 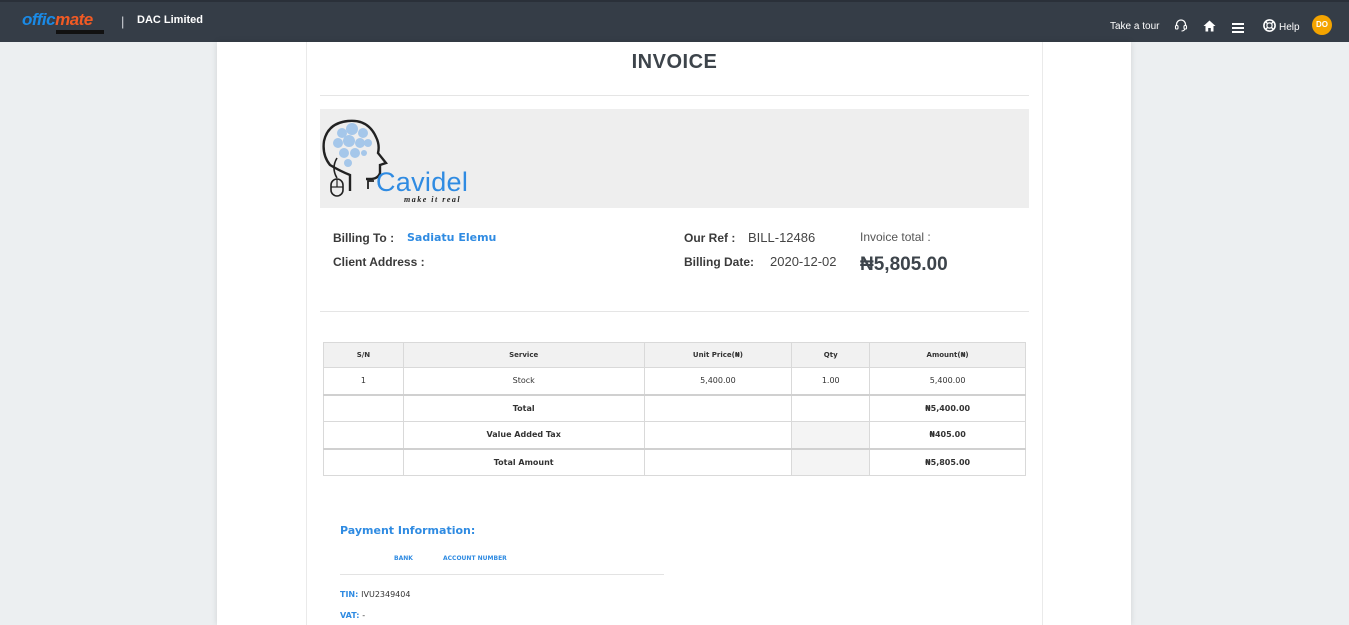 What do you see at coordinates (170, 20) in the screenshot?
I see `company-name: DAC Limited` at bounding box center [170, 20].